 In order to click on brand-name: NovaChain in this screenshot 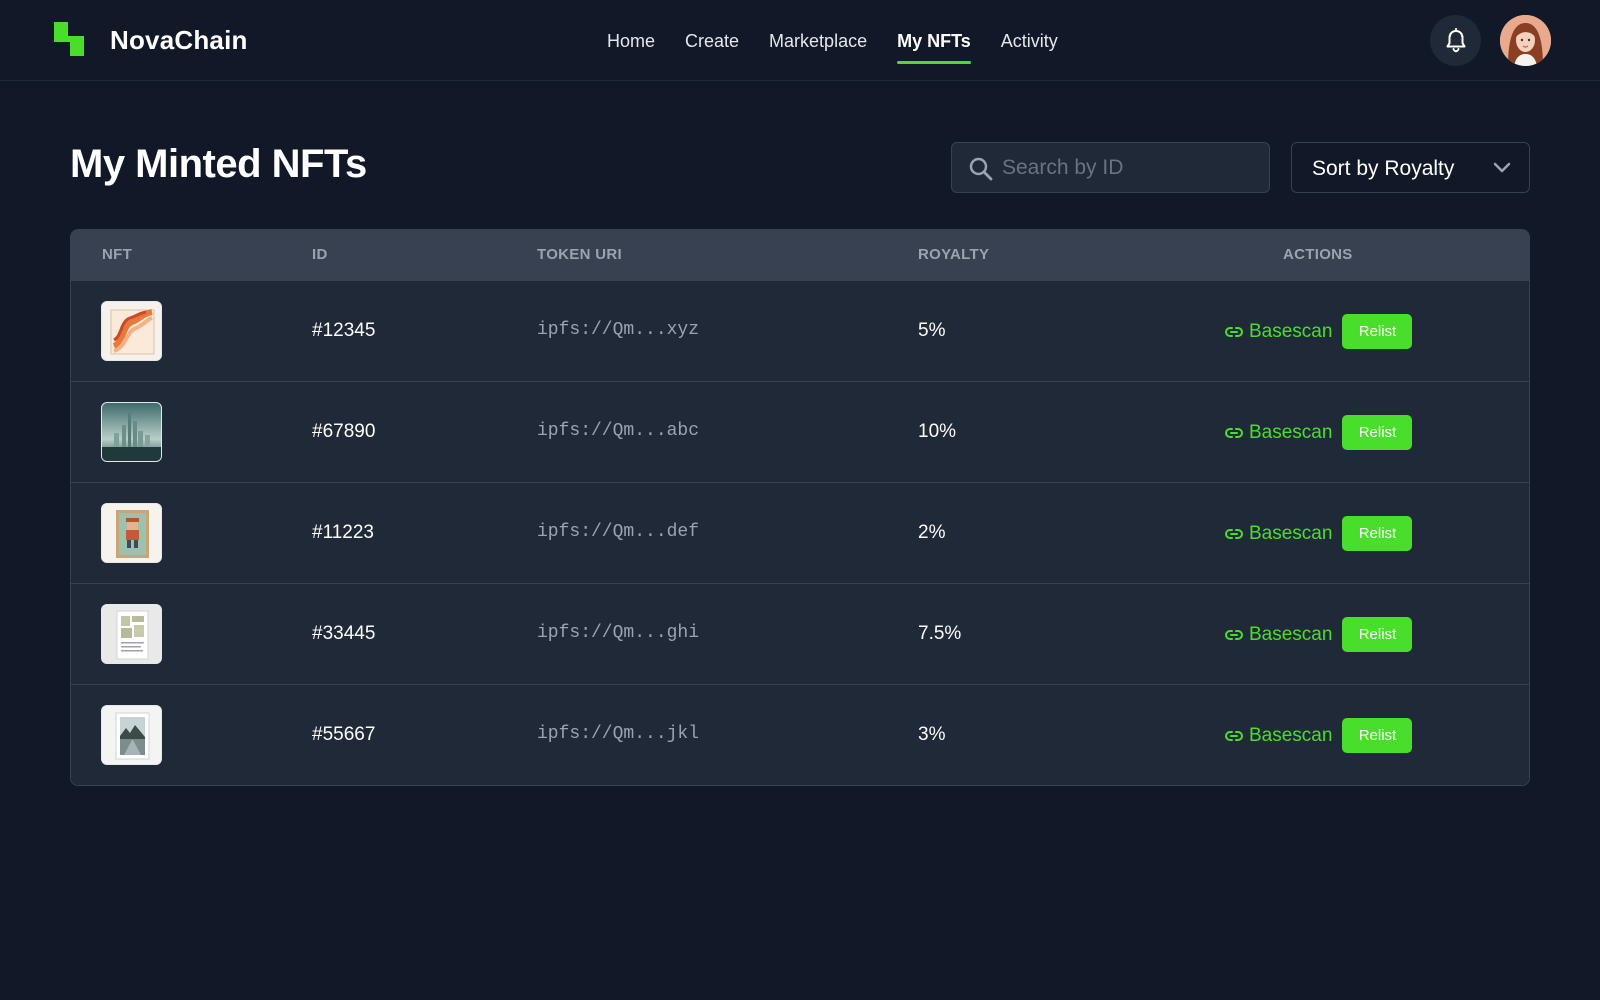, I will do `click(179, 39)`.